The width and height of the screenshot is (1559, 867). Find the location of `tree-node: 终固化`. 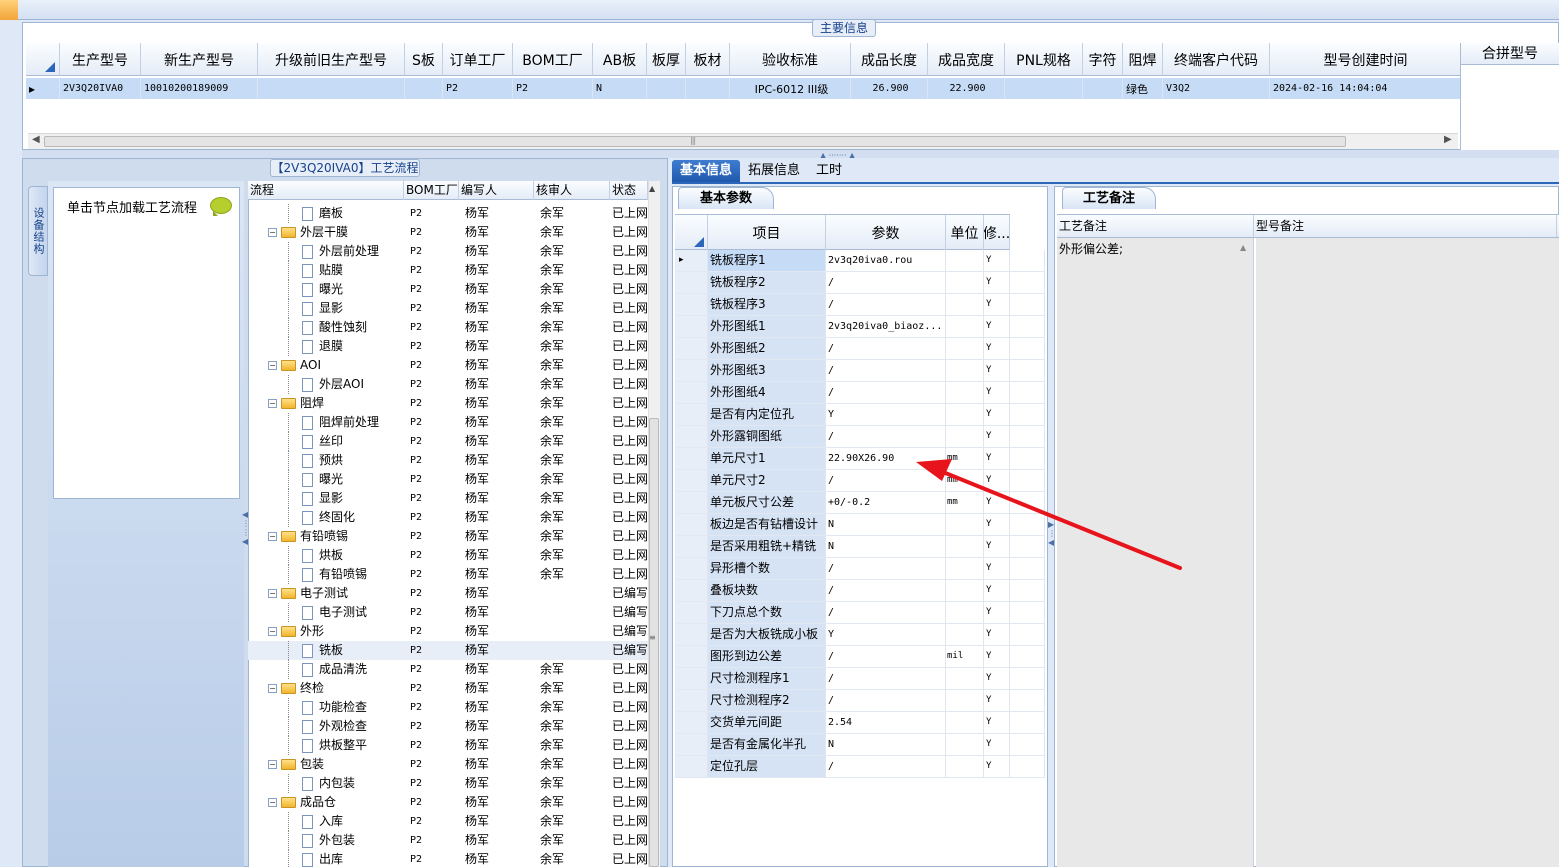

tree-node: 终固化 is located at coordinates (326, 517).